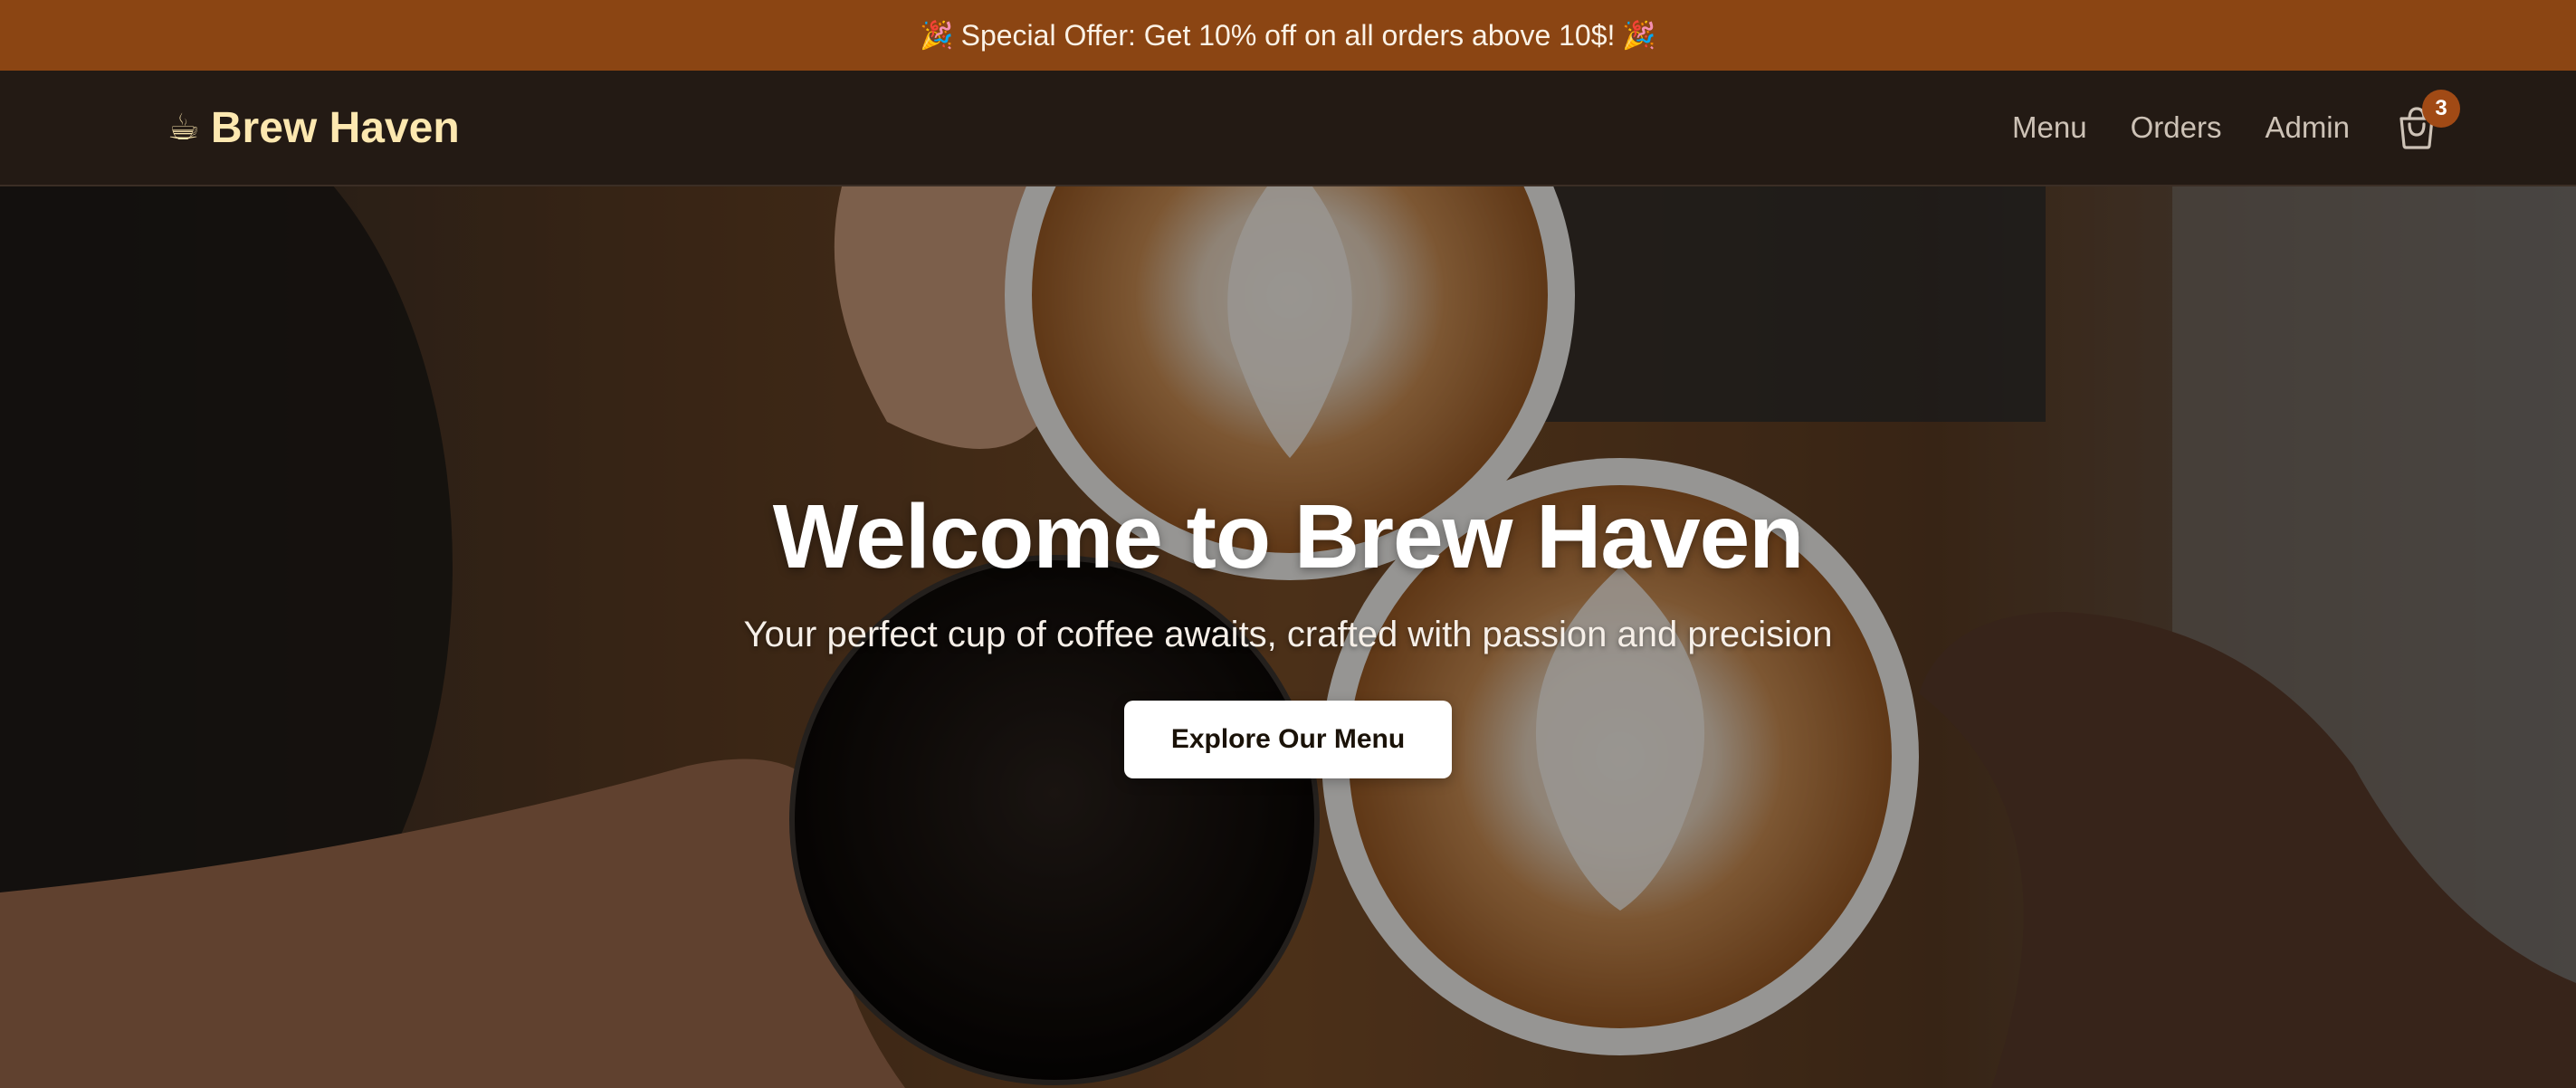  Describe the element at coordinates (1288, 536) in the screenshot. I see `hero-title: Welcome to Brew Haven` at that location.